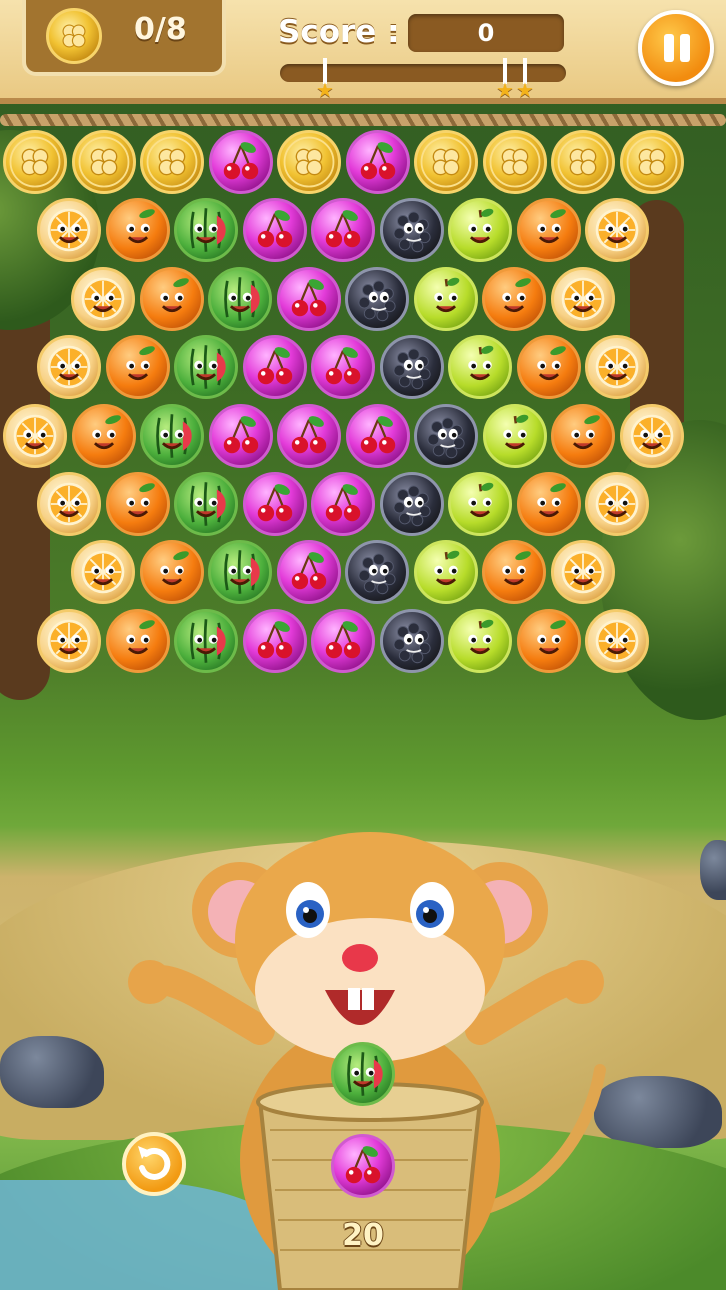 The height and width of the screenshot is (1290, 726). Describe the element at coordinates (713, 870) in the screenshot. I see `rock-far-right` at that location.